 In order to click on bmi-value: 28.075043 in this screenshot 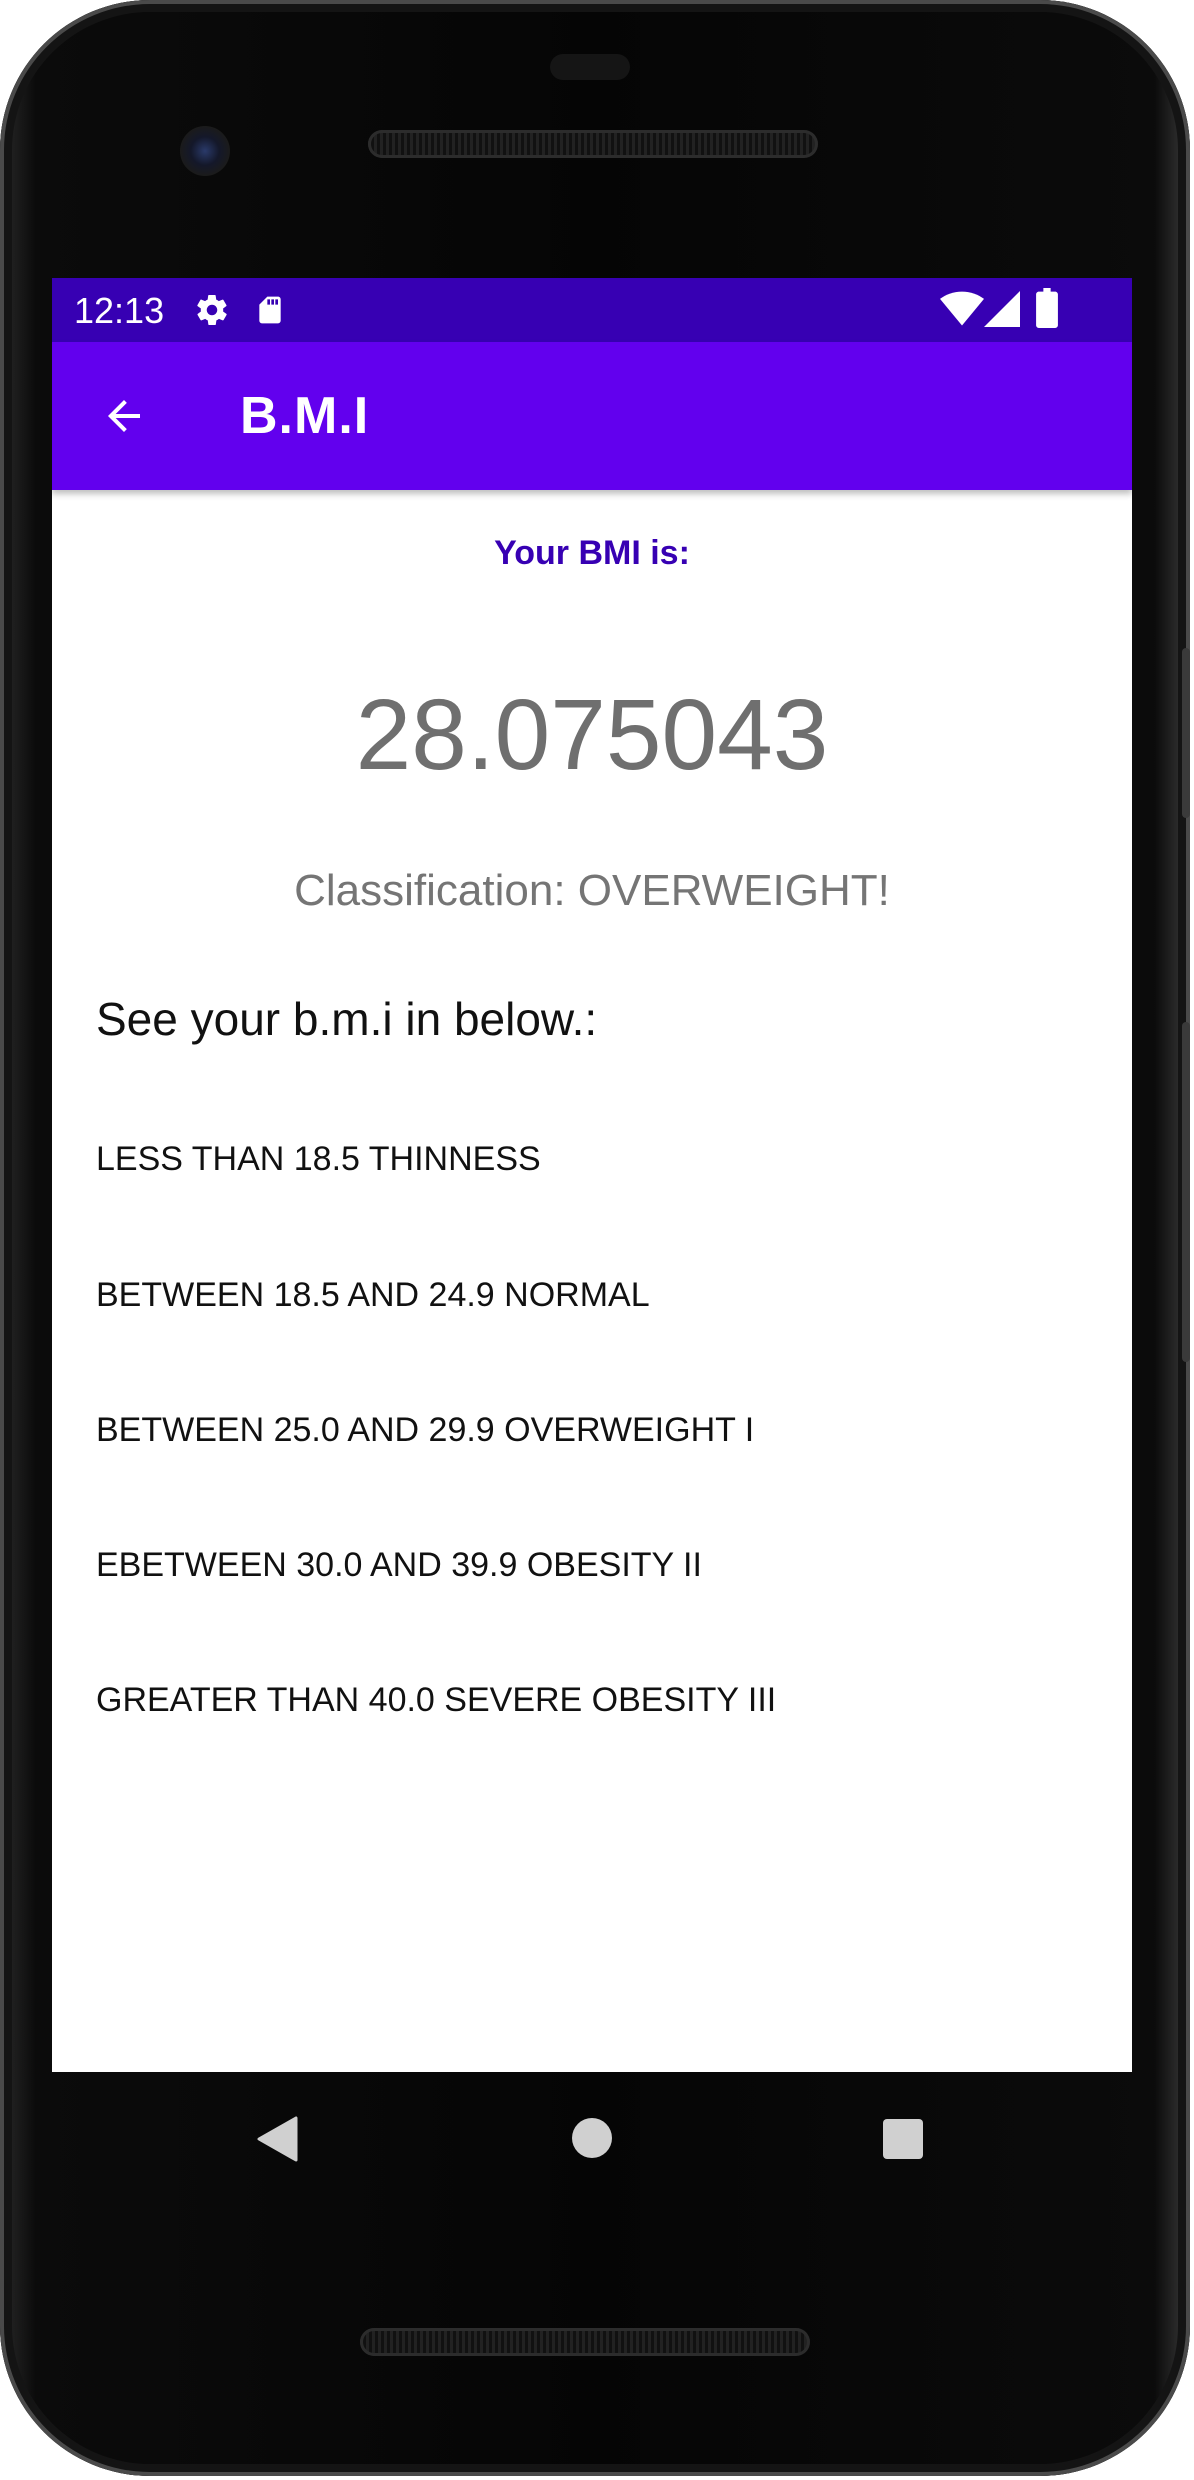, I will do `click(592, 735)`.